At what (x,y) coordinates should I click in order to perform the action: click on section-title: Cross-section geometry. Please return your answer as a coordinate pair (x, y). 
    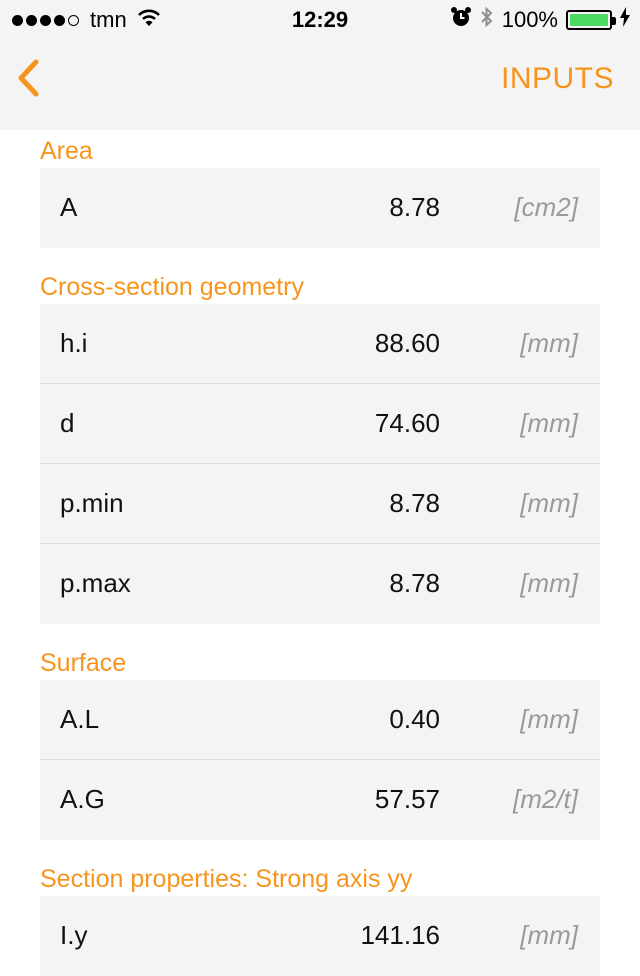
    Looking at the image, I should click on (172, 287).